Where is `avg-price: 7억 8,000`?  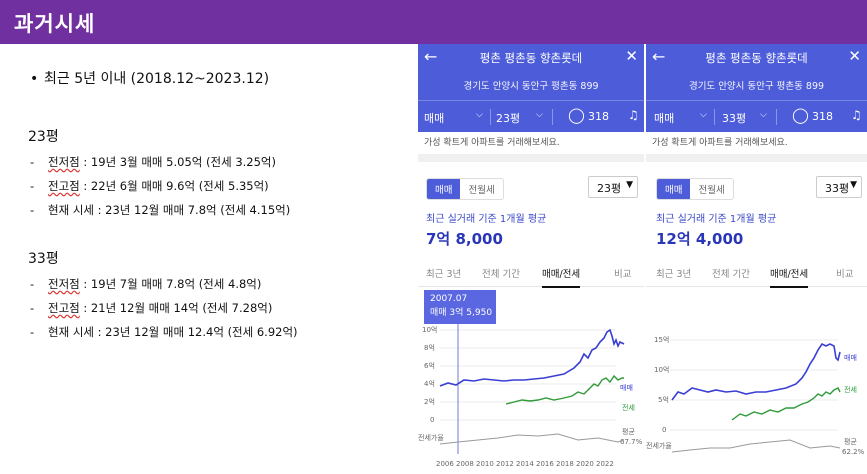 avg-price: 7억 8,000 is located at coordinates (464, 239).